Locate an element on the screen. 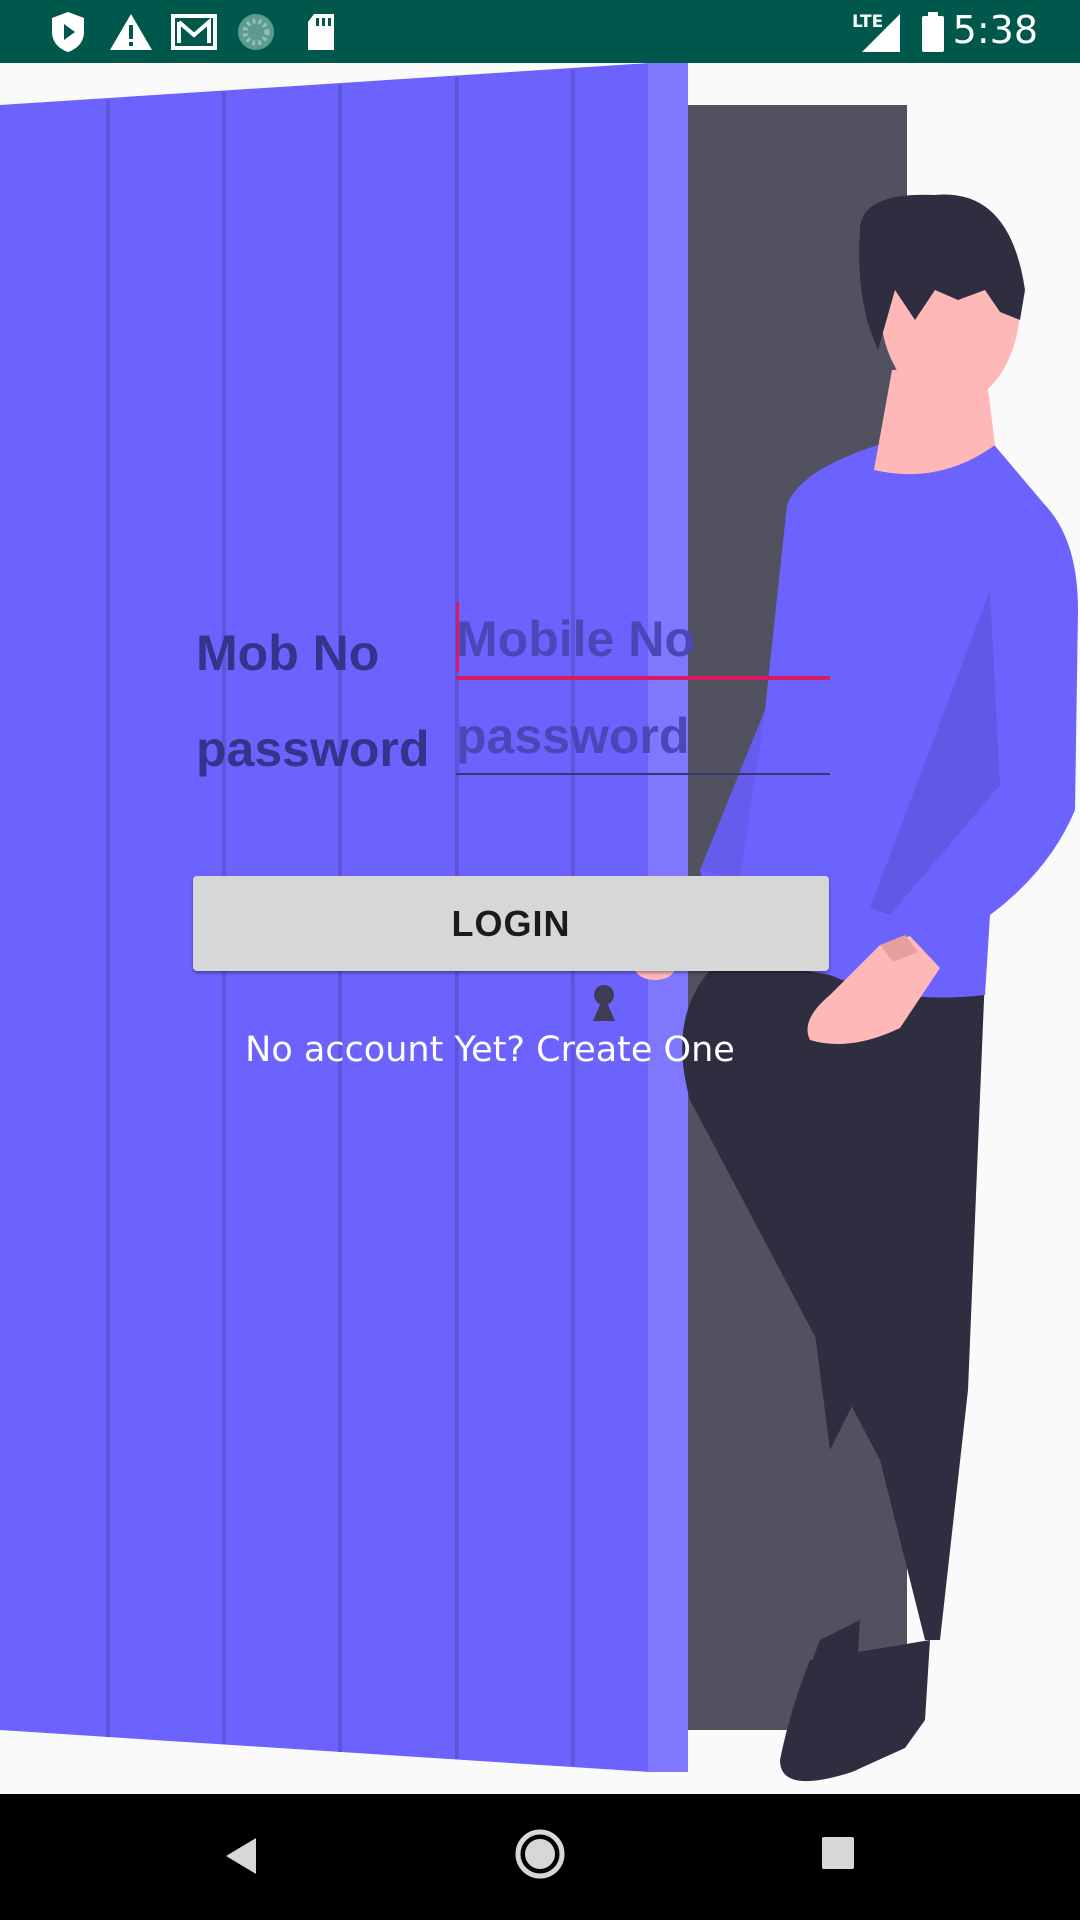 The image size is (1080, 1920). clock: 5:38 is located at coordinates (995, 30).